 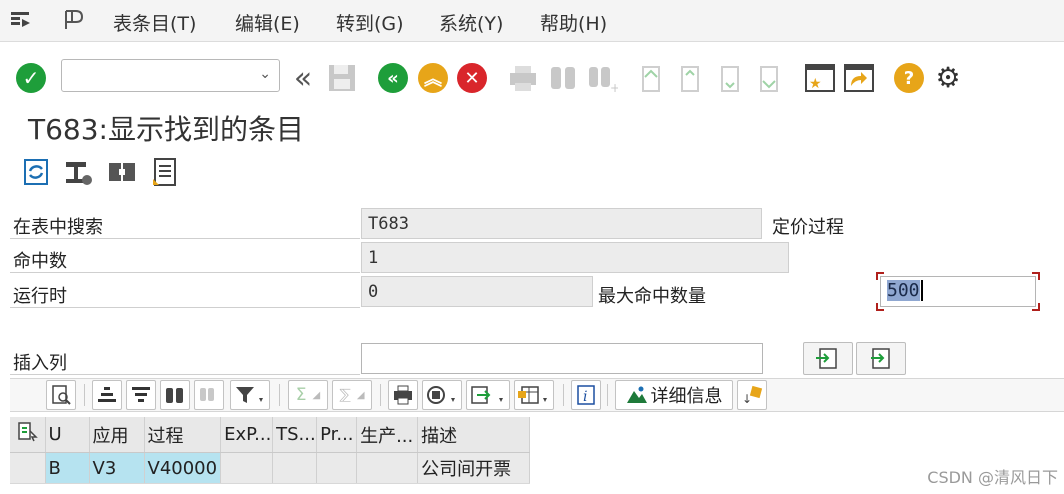 I want to click on watermark: CSDN @清风日下, so click(x=992, y=477).